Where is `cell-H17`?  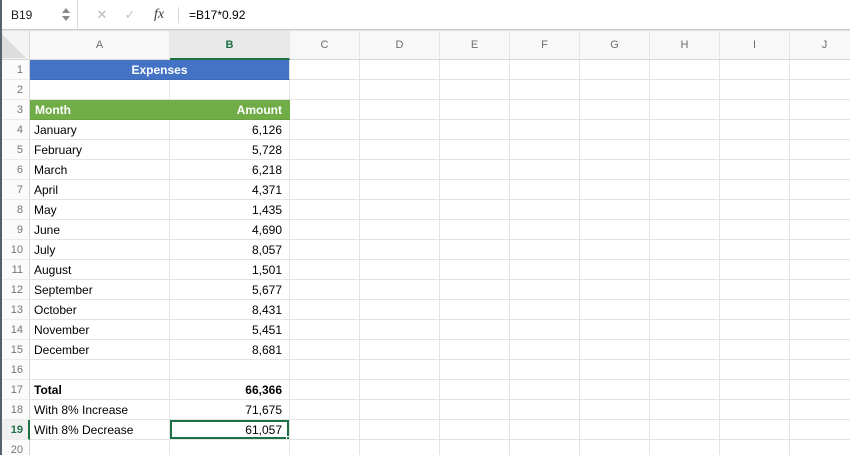
cell-H17 is located at coordinates (685, 390).